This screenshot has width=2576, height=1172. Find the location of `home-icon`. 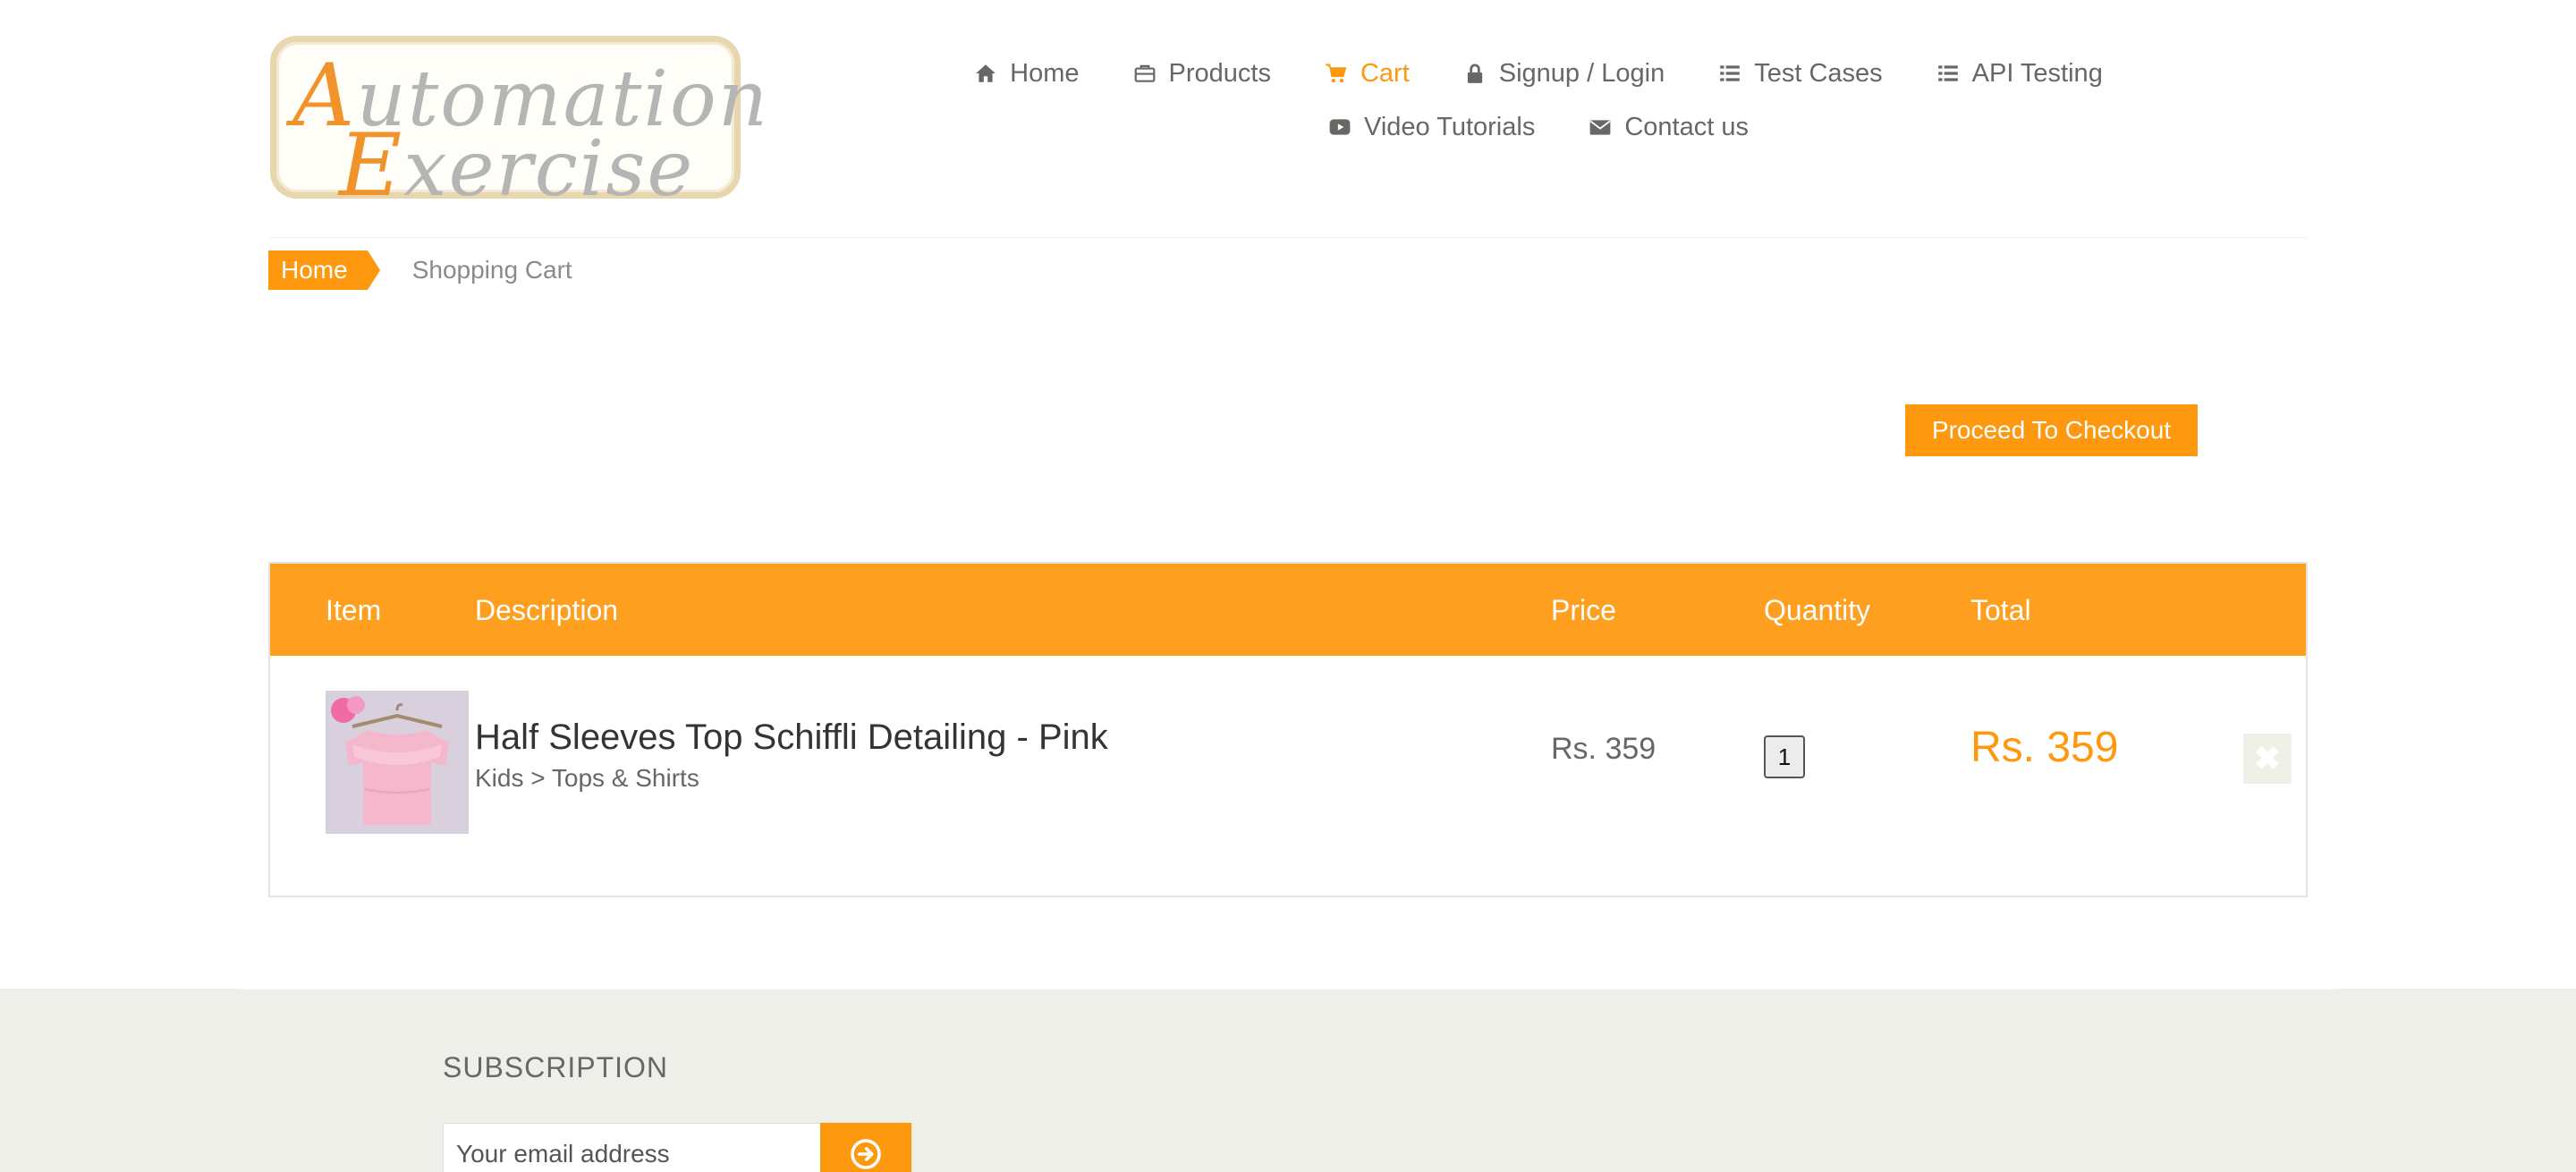

home-icon is located at coordinates (985, 73).